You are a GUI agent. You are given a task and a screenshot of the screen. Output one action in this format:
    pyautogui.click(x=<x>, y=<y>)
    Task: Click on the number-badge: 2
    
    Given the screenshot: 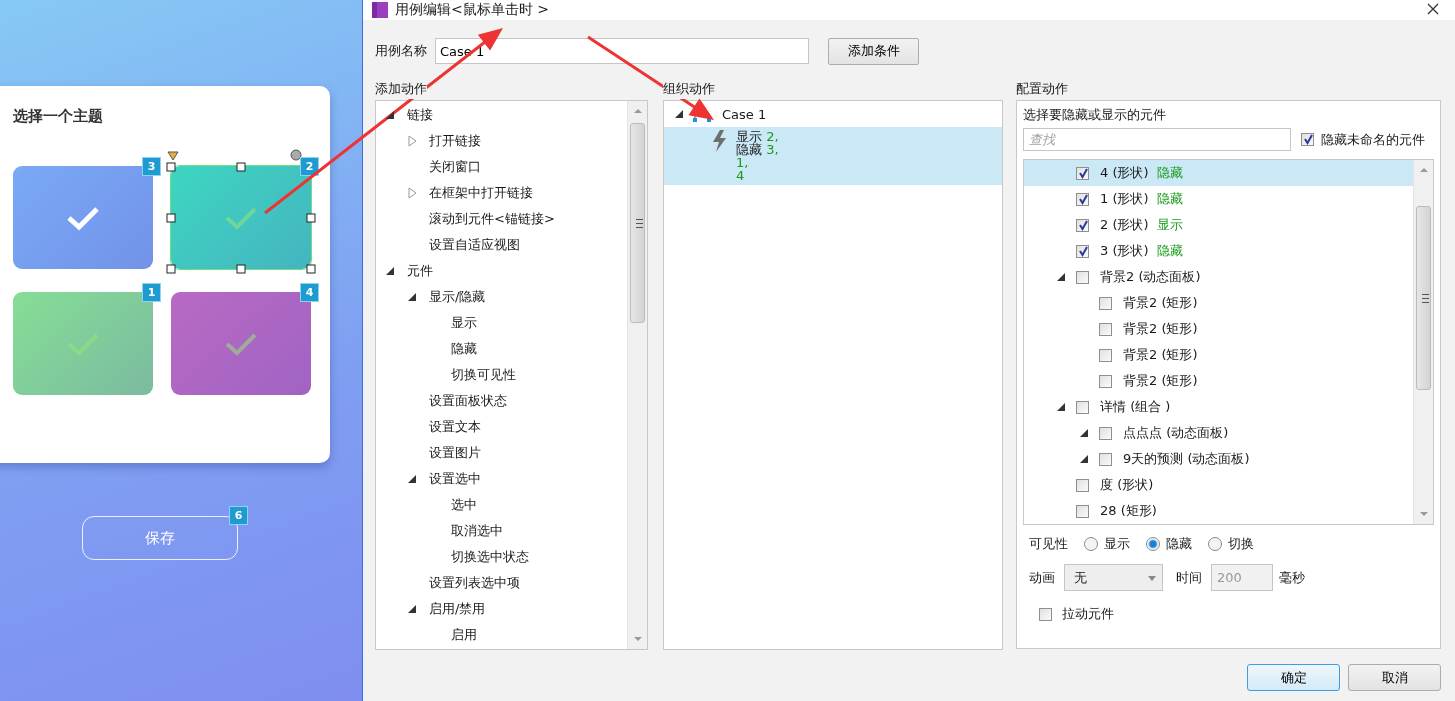 What is the action you would take?
    pyautogui.click(x=309, y=166)
    